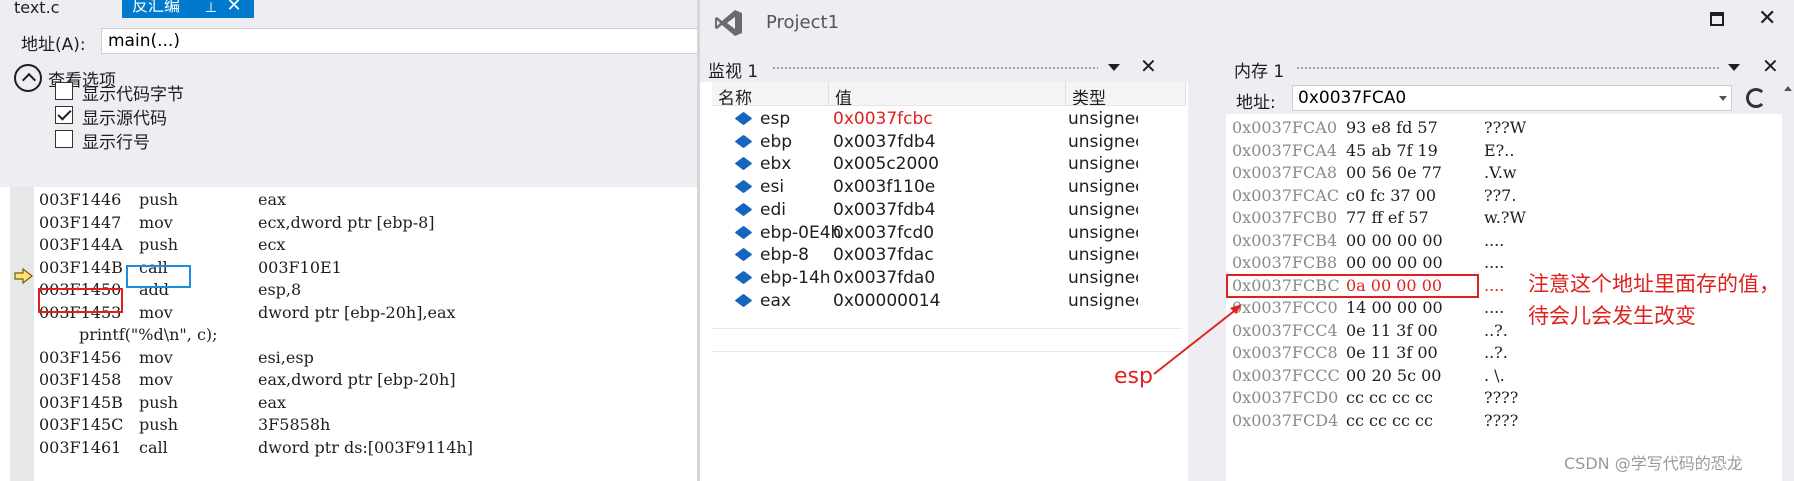 The height and width of the screenshot is (481, 1794). I want to click on tab-text-c: text.c, so click(61, 9).